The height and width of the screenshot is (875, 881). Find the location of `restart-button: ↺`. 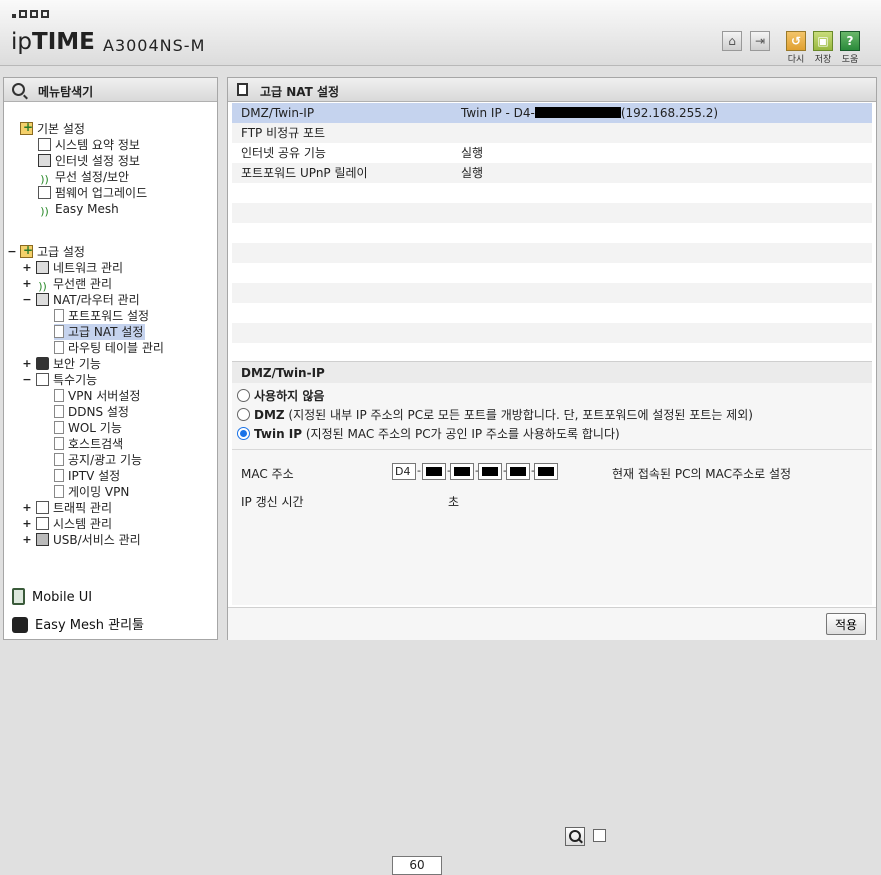

restart-button: ↺ is located at coordinates (796, 41).